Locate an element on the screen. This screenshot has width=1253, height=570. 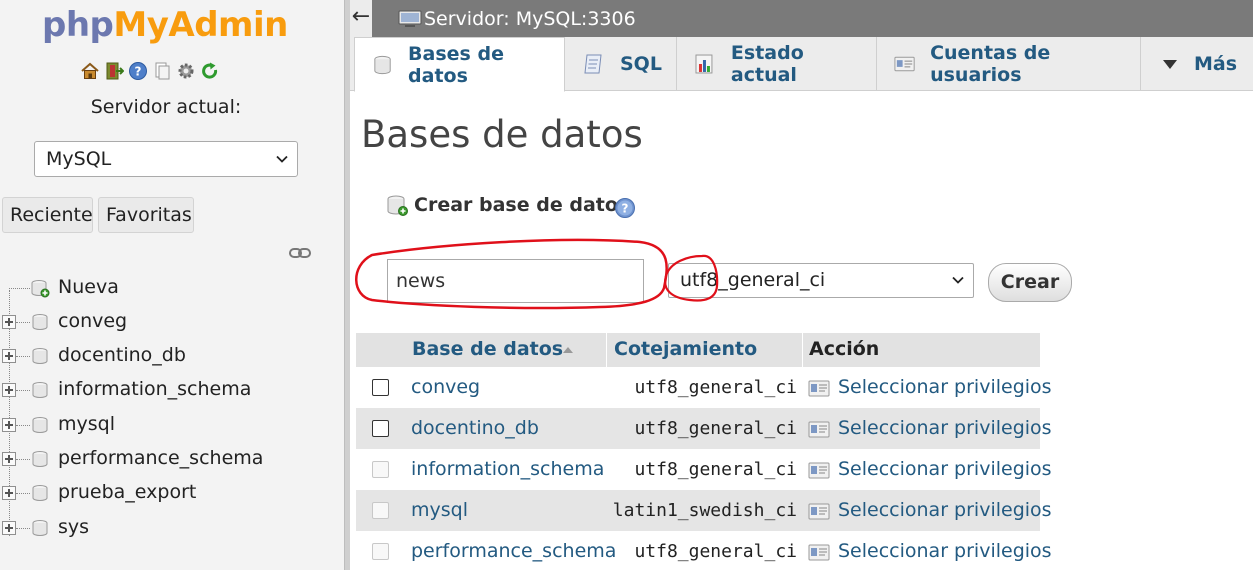
new-database-icon is located at coordinates (397, 205).